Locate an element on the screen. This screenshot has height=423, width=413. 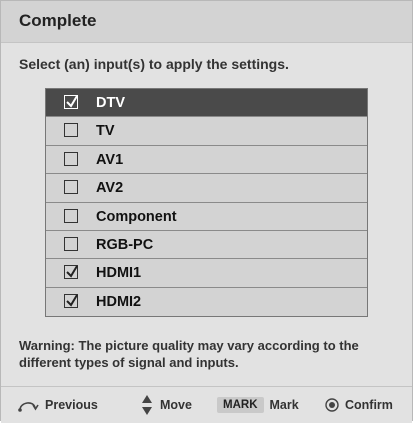
input-item-tv: TV is located at coordinates (206, 131).